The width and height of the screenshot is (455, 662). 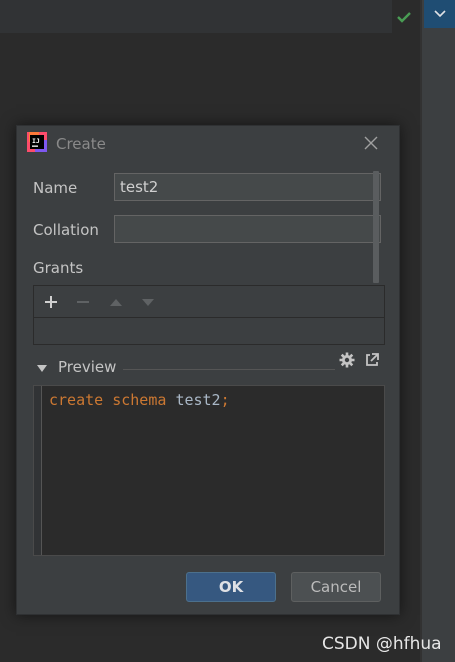 What do you see at coordinates (38, 470) in the screenshot?
I see `editor-gutter` at bounding box center [38, 470].